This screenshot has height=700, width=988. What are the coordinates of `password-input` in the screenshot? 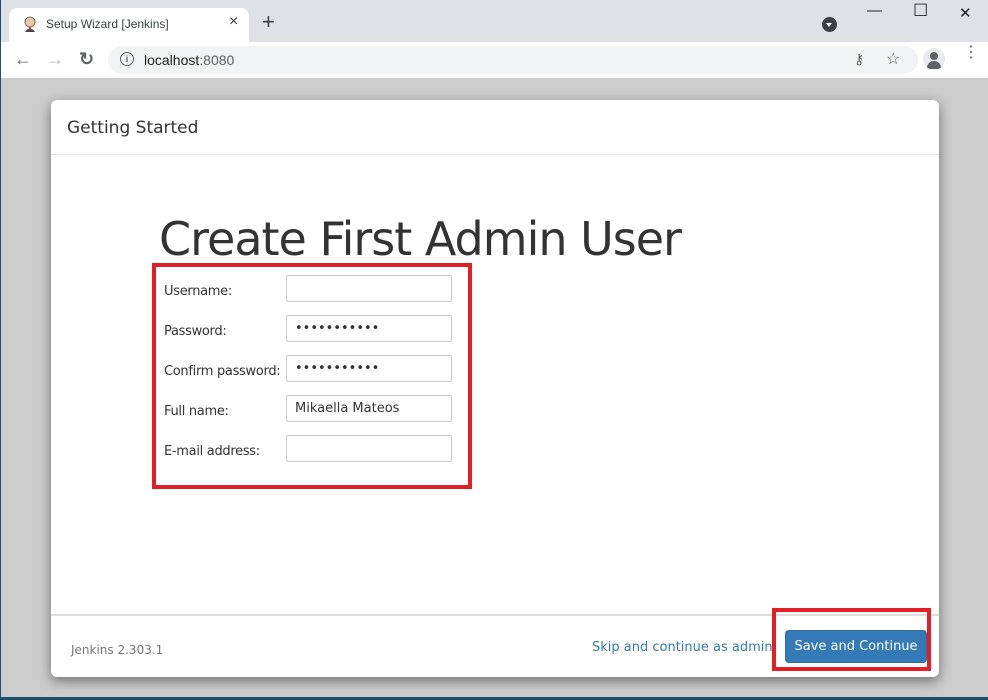 It's located at (369, 328).